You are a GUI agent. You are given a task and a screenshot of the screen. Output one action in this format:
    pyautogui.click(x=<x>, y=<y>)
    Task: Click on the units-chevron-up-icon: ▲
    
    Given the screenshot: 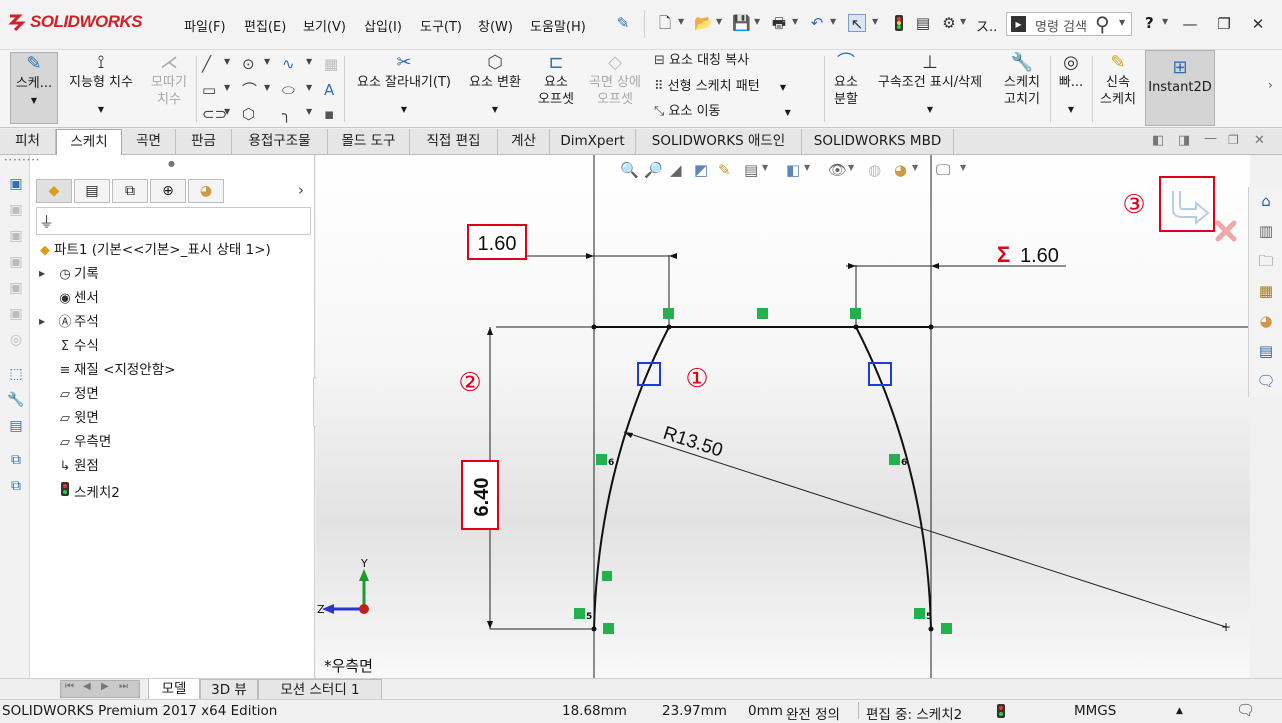 What is the action you would take?
    pyautogui.click(x=1179, y=711)
    